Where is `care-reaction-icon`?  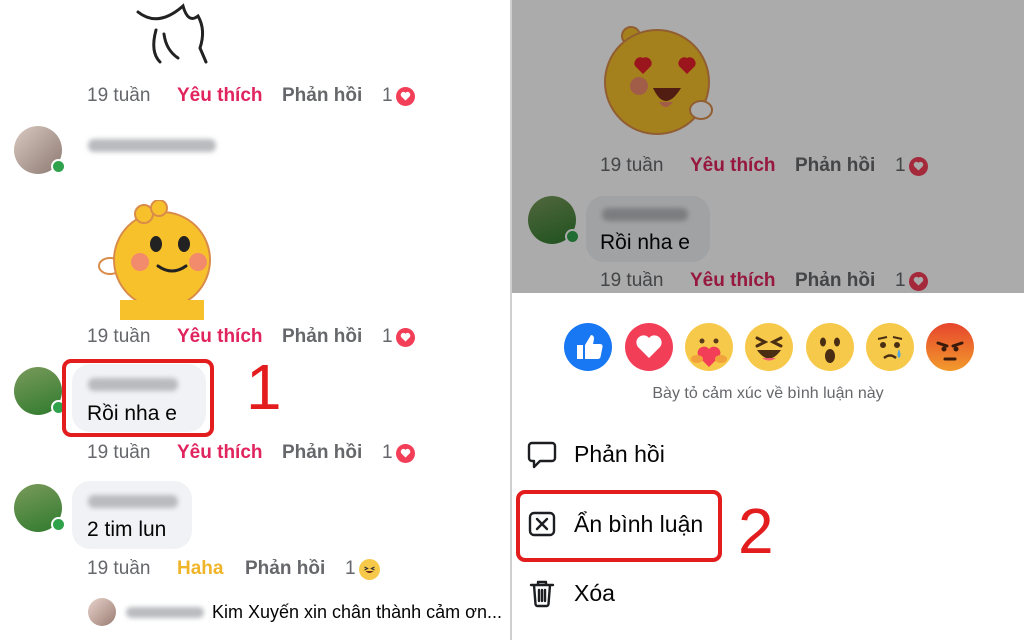 care-reaction-icon is located at coordinates (709, 347).